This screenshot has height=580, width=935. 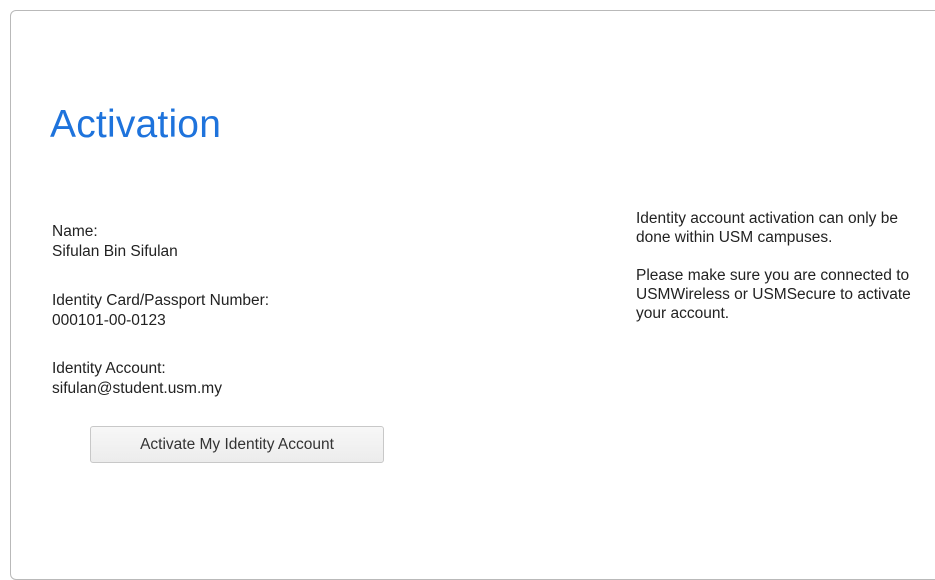 What do you see at coordinates (109, 320) in the screenshot?
I see `identity-card-value: 000101-00-0123` at bounding box center [109, 320].